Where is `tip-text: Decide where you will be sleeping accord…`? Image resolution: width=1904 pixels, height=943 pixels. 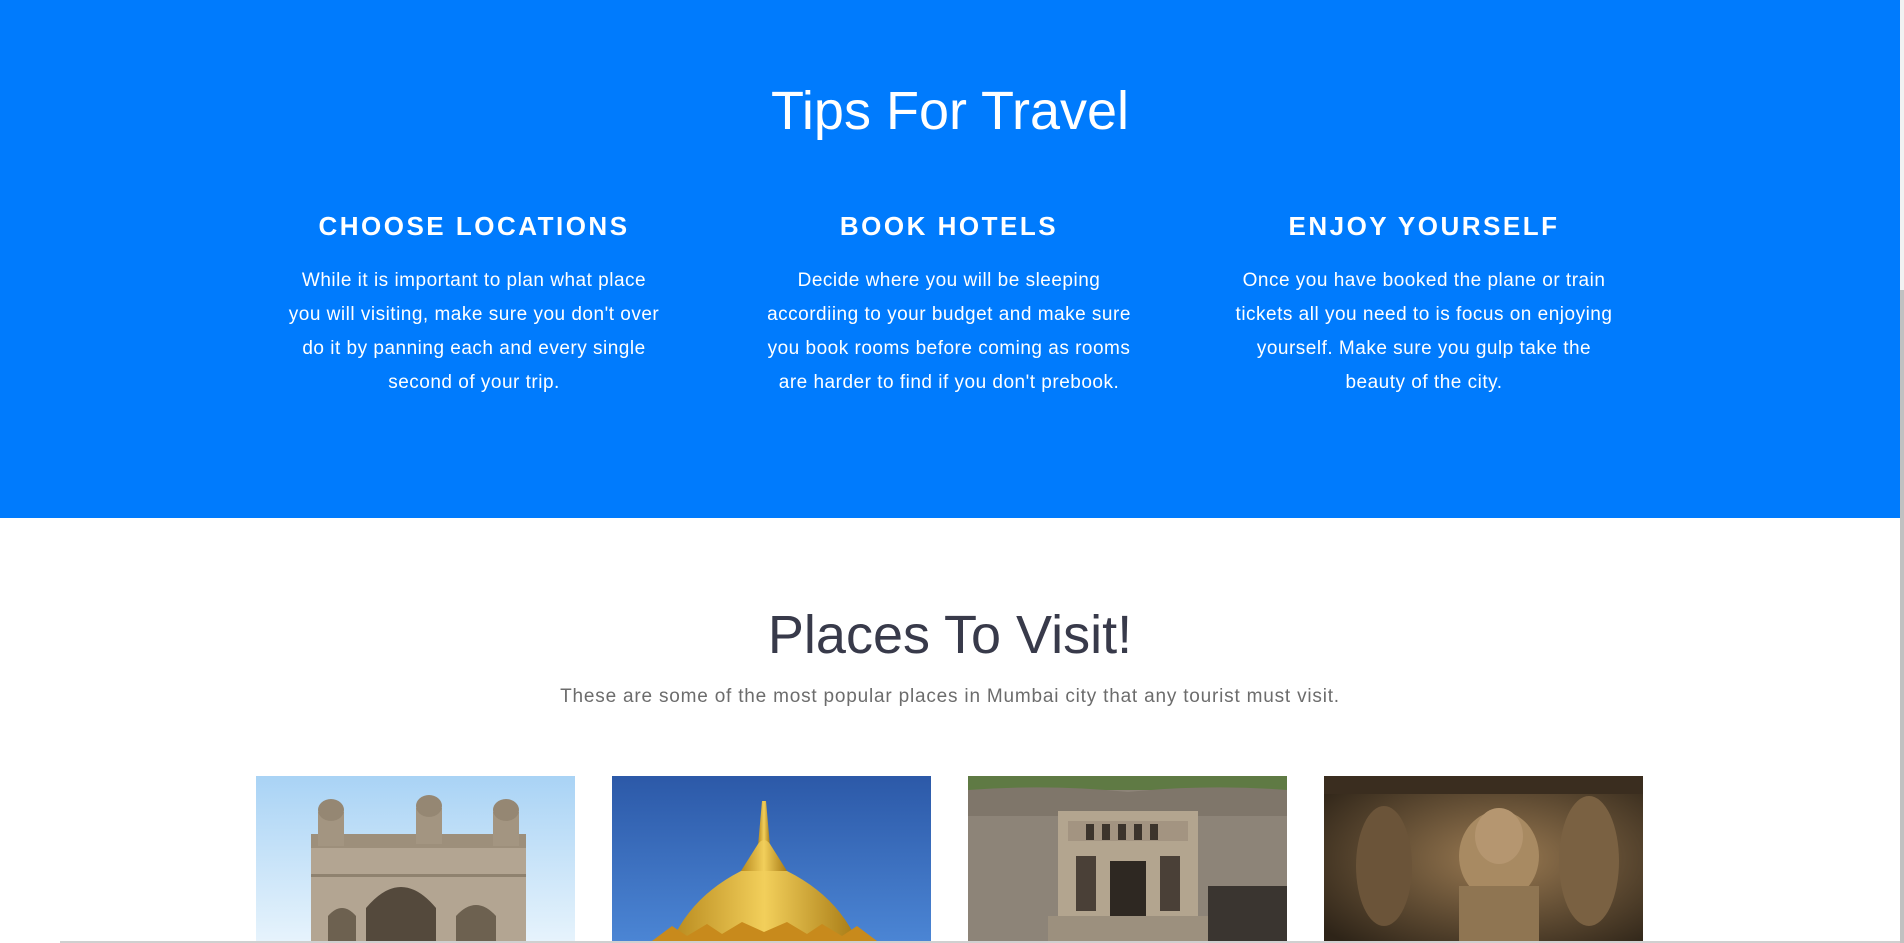
tip-text: Decide where you will be sleeping accord… is located at coordinates (949, 331).